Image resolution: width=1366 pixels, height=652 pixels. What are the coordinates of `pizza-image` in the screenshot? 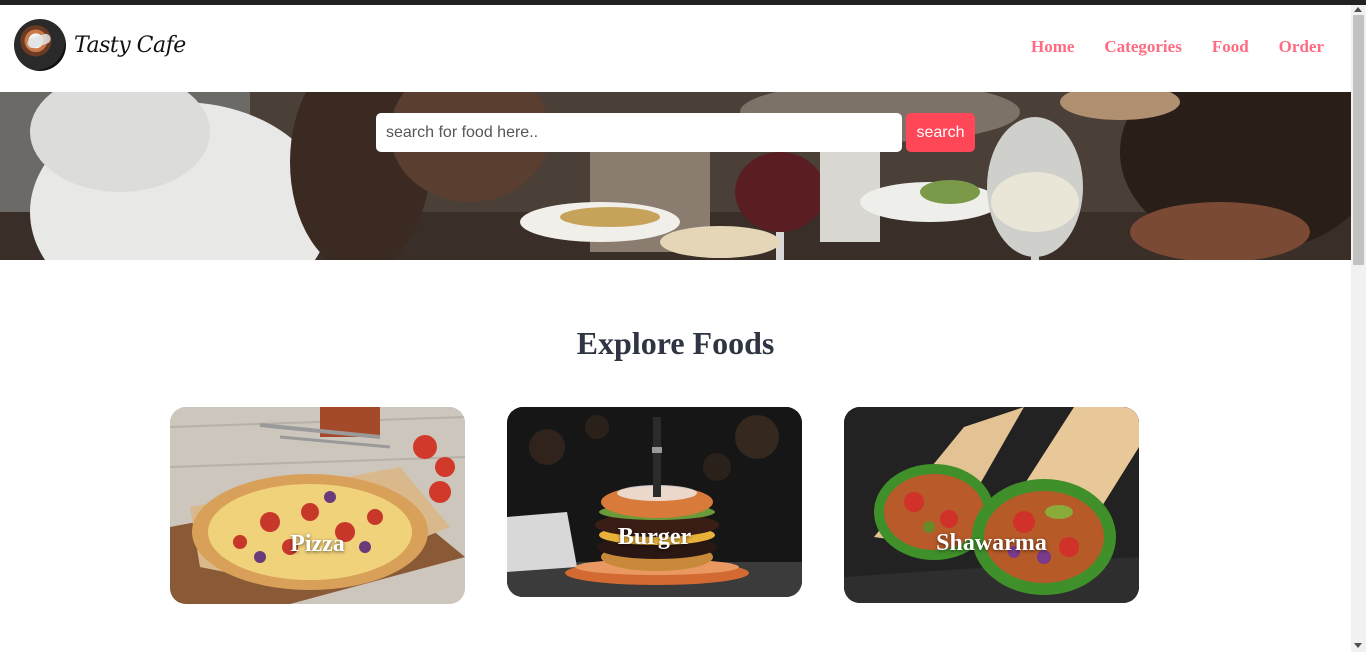 It's located at (317, 505).